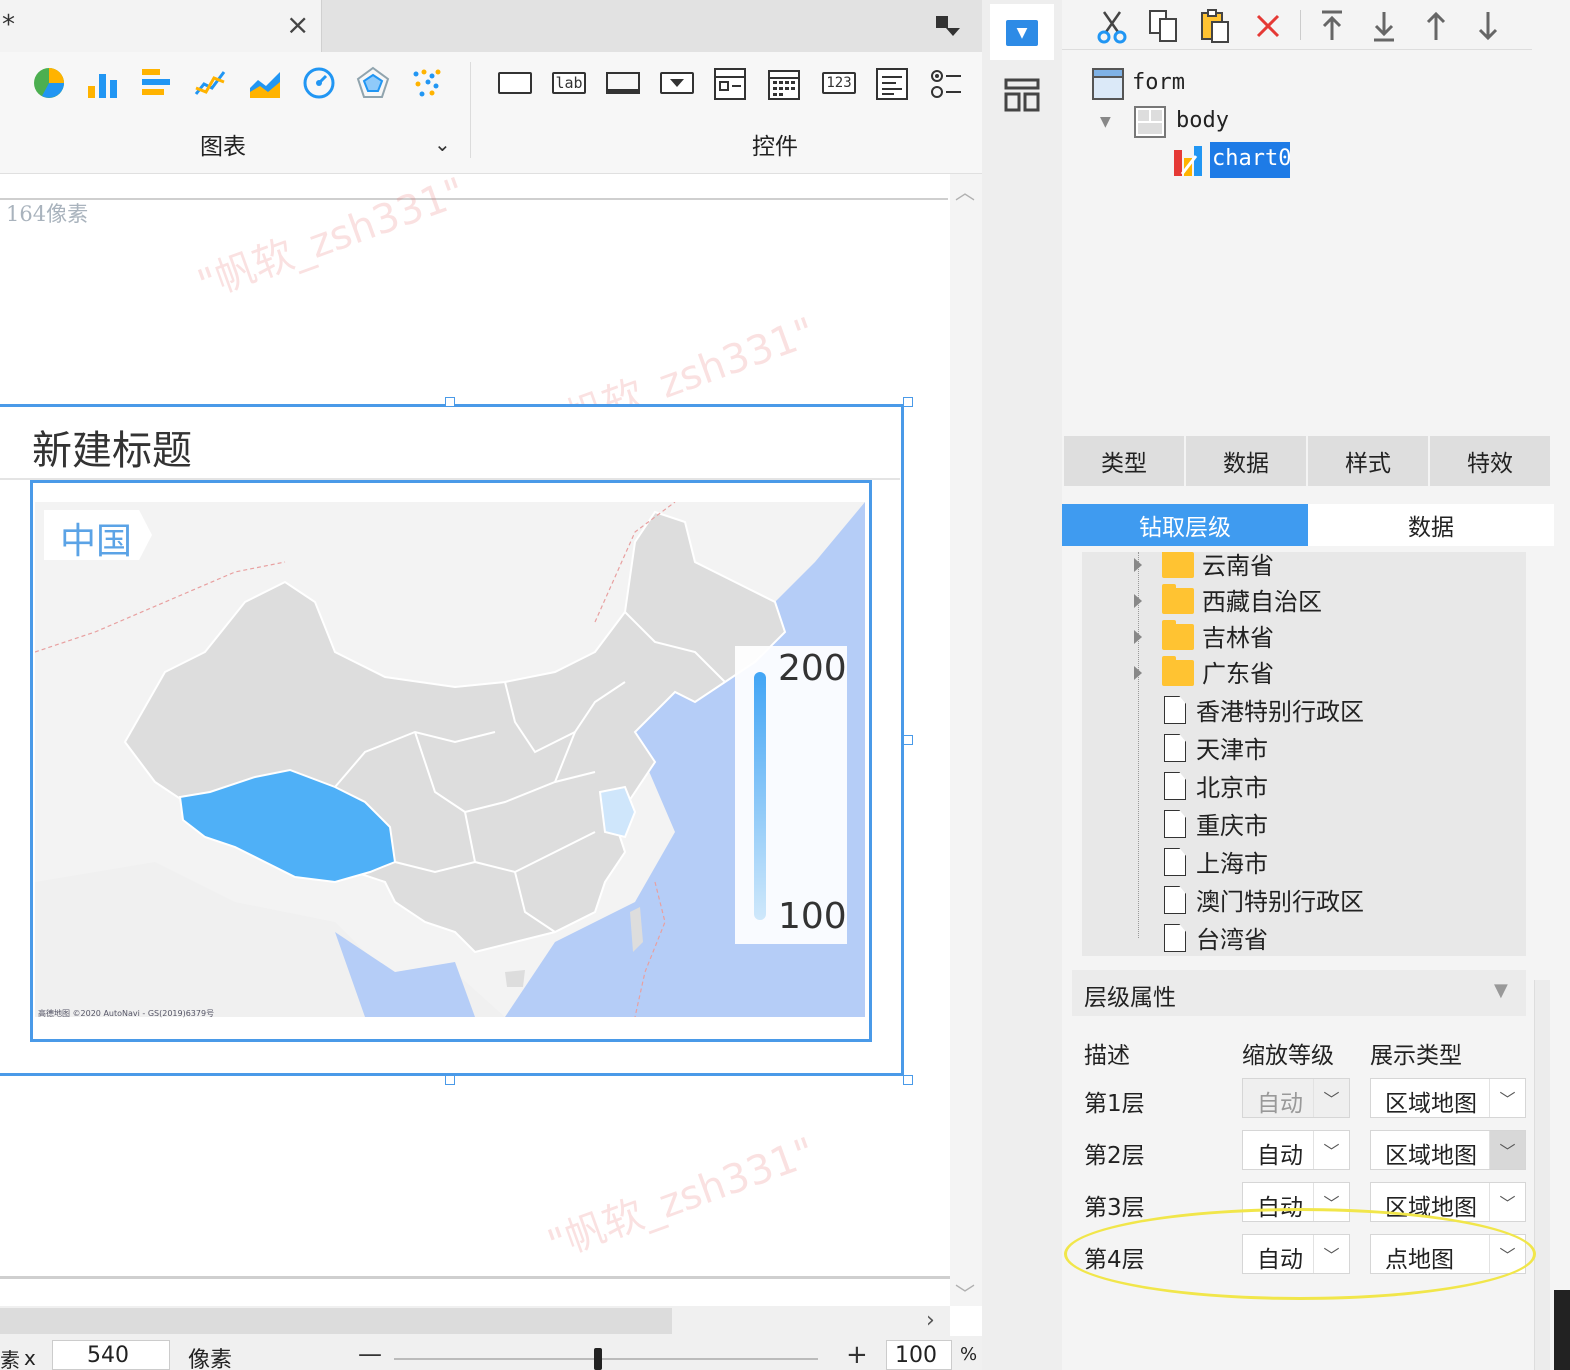 The image size is (1570, 1370). I want to click on move-to-bottom-icon, so click(1384, 26).